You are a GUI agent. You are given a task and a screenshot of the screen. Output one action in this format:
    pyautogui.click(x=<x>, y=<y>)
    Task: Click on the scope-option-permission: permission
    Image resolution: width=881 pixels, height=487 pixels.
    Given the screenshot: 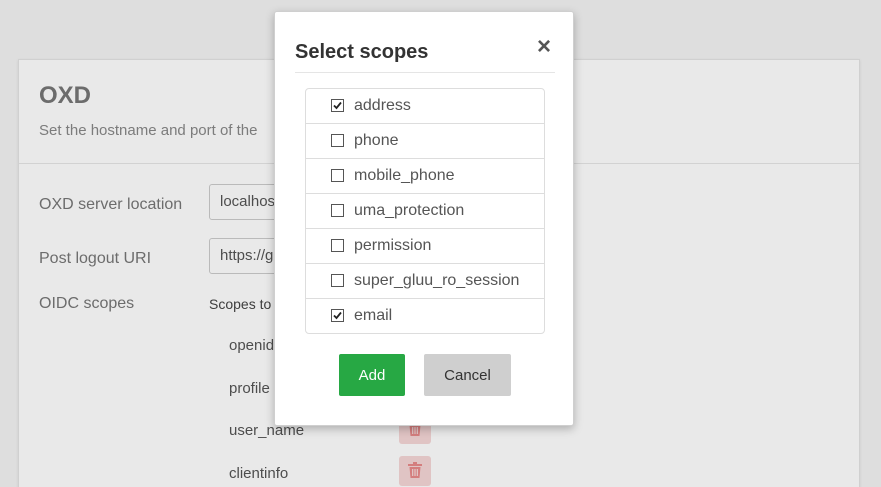 What is the action you would take?
    pyautogui.click(x=425, y=246)
    